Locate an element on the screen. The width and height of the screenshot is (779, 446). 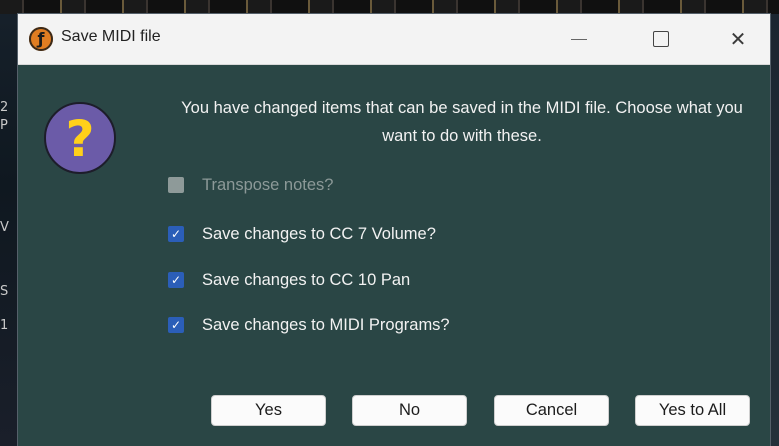
maximize-icon is located at coordinates (661, 39).